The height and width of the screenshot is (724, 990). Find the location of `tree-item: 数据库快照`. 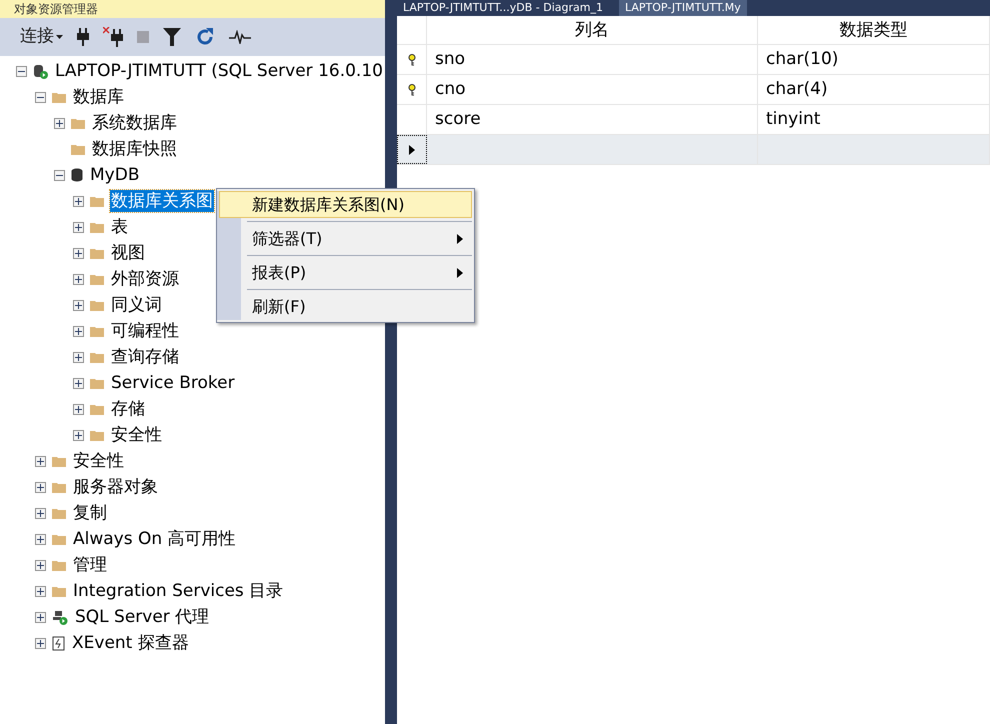

tree-item: 数据库快照 is located at coordinates (134, 149).